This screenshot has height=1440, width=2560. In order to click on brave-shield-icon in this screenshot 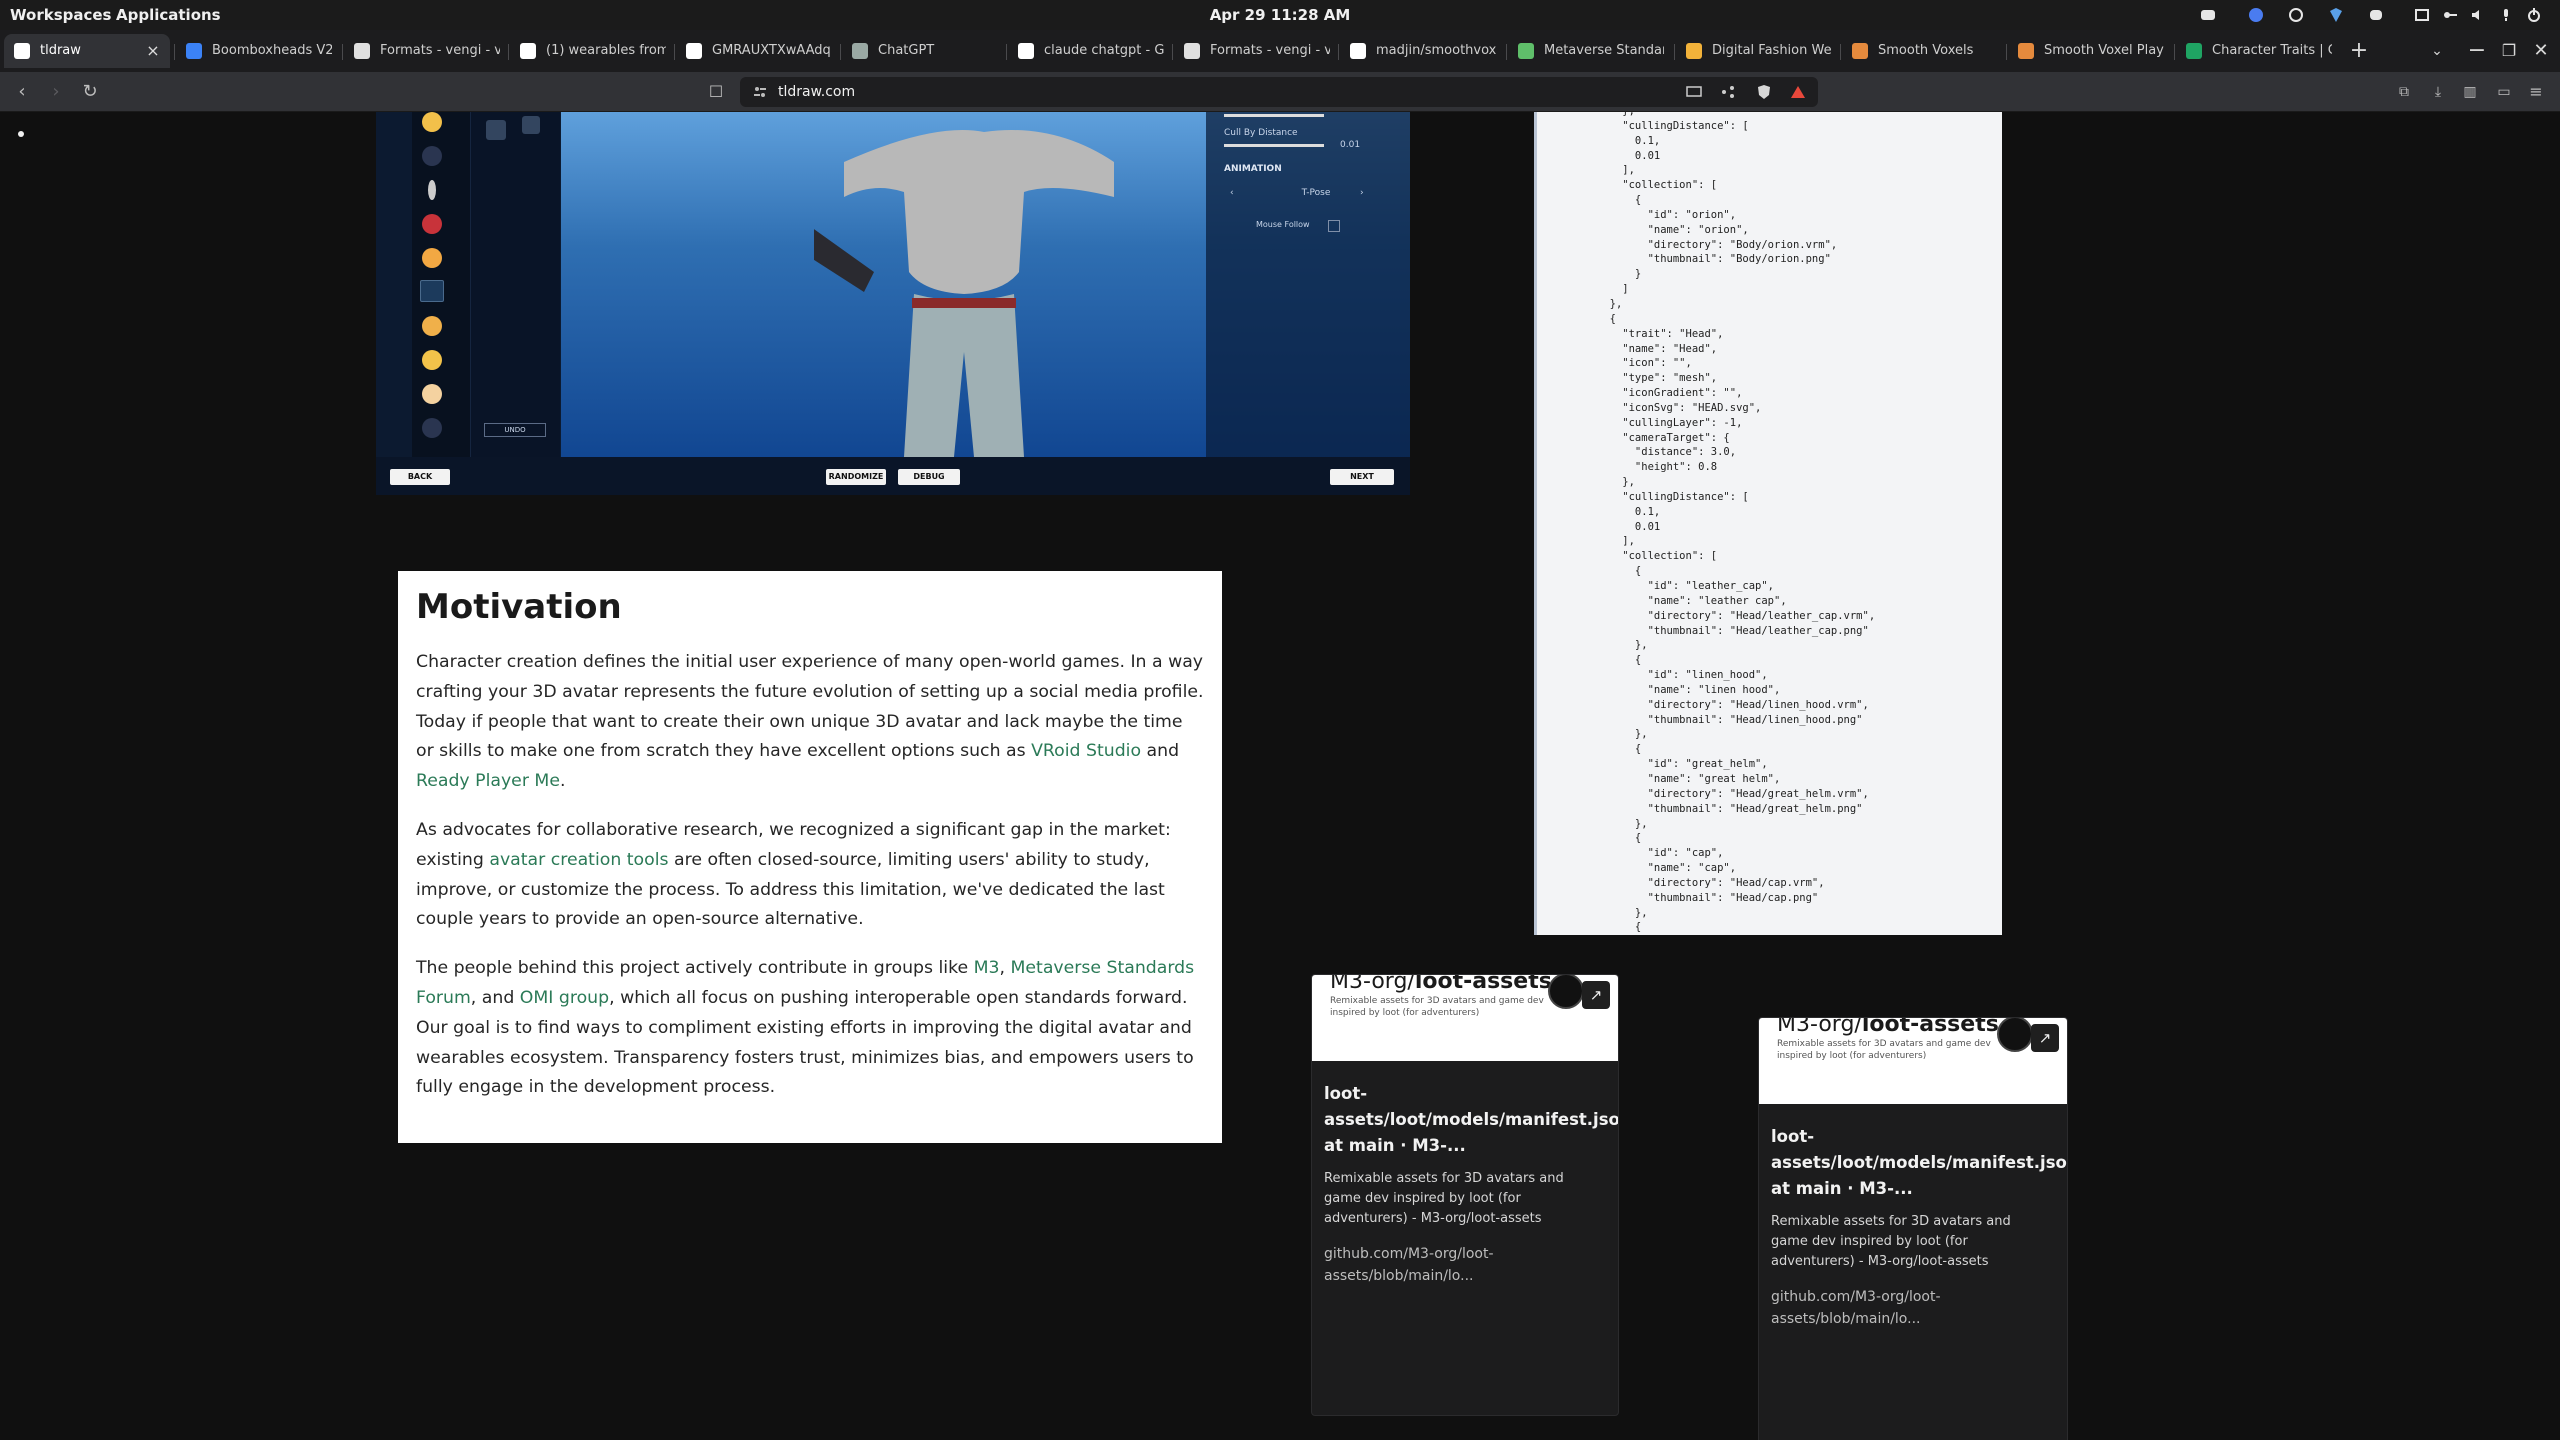, I will do `click(1764, 92)`.